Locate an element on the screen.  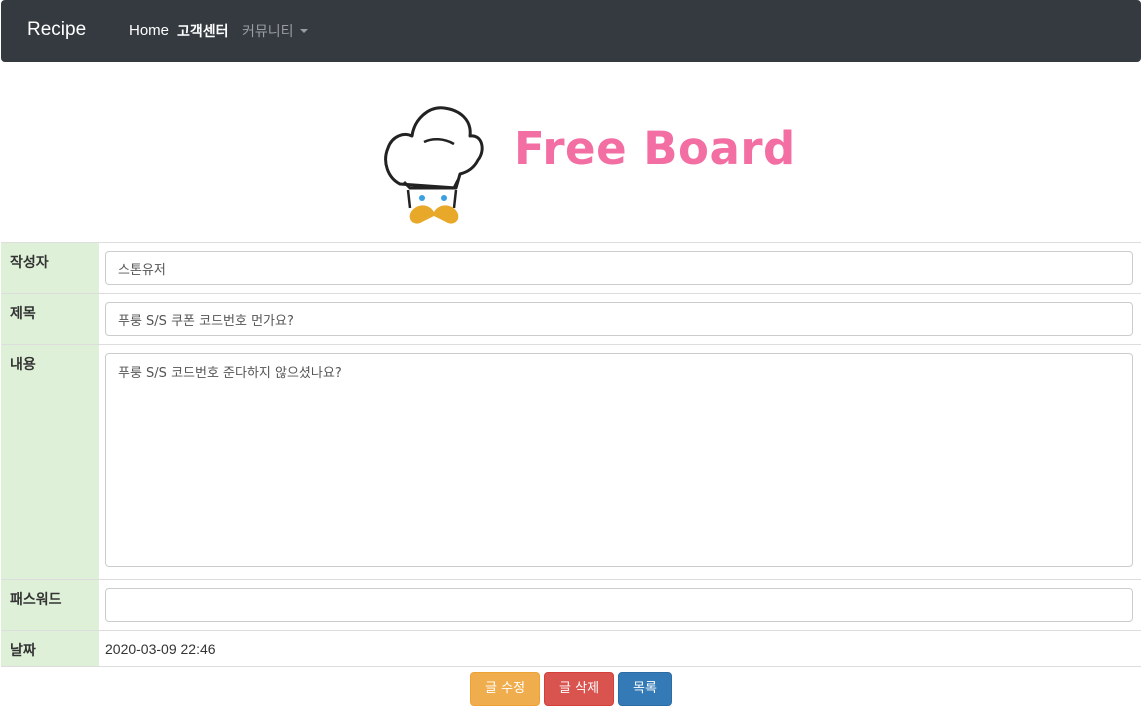
nav-community-dropdown: 커뮤니티 is located at coordinates (275, 31).